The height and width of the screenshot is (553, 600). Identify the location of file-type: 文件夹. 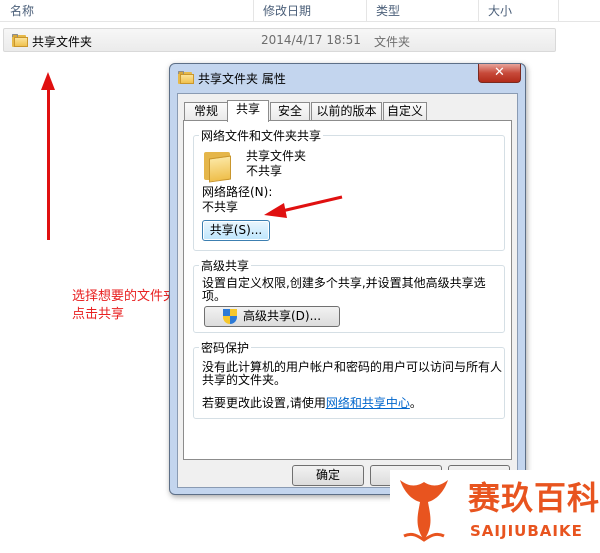
(392, 42).